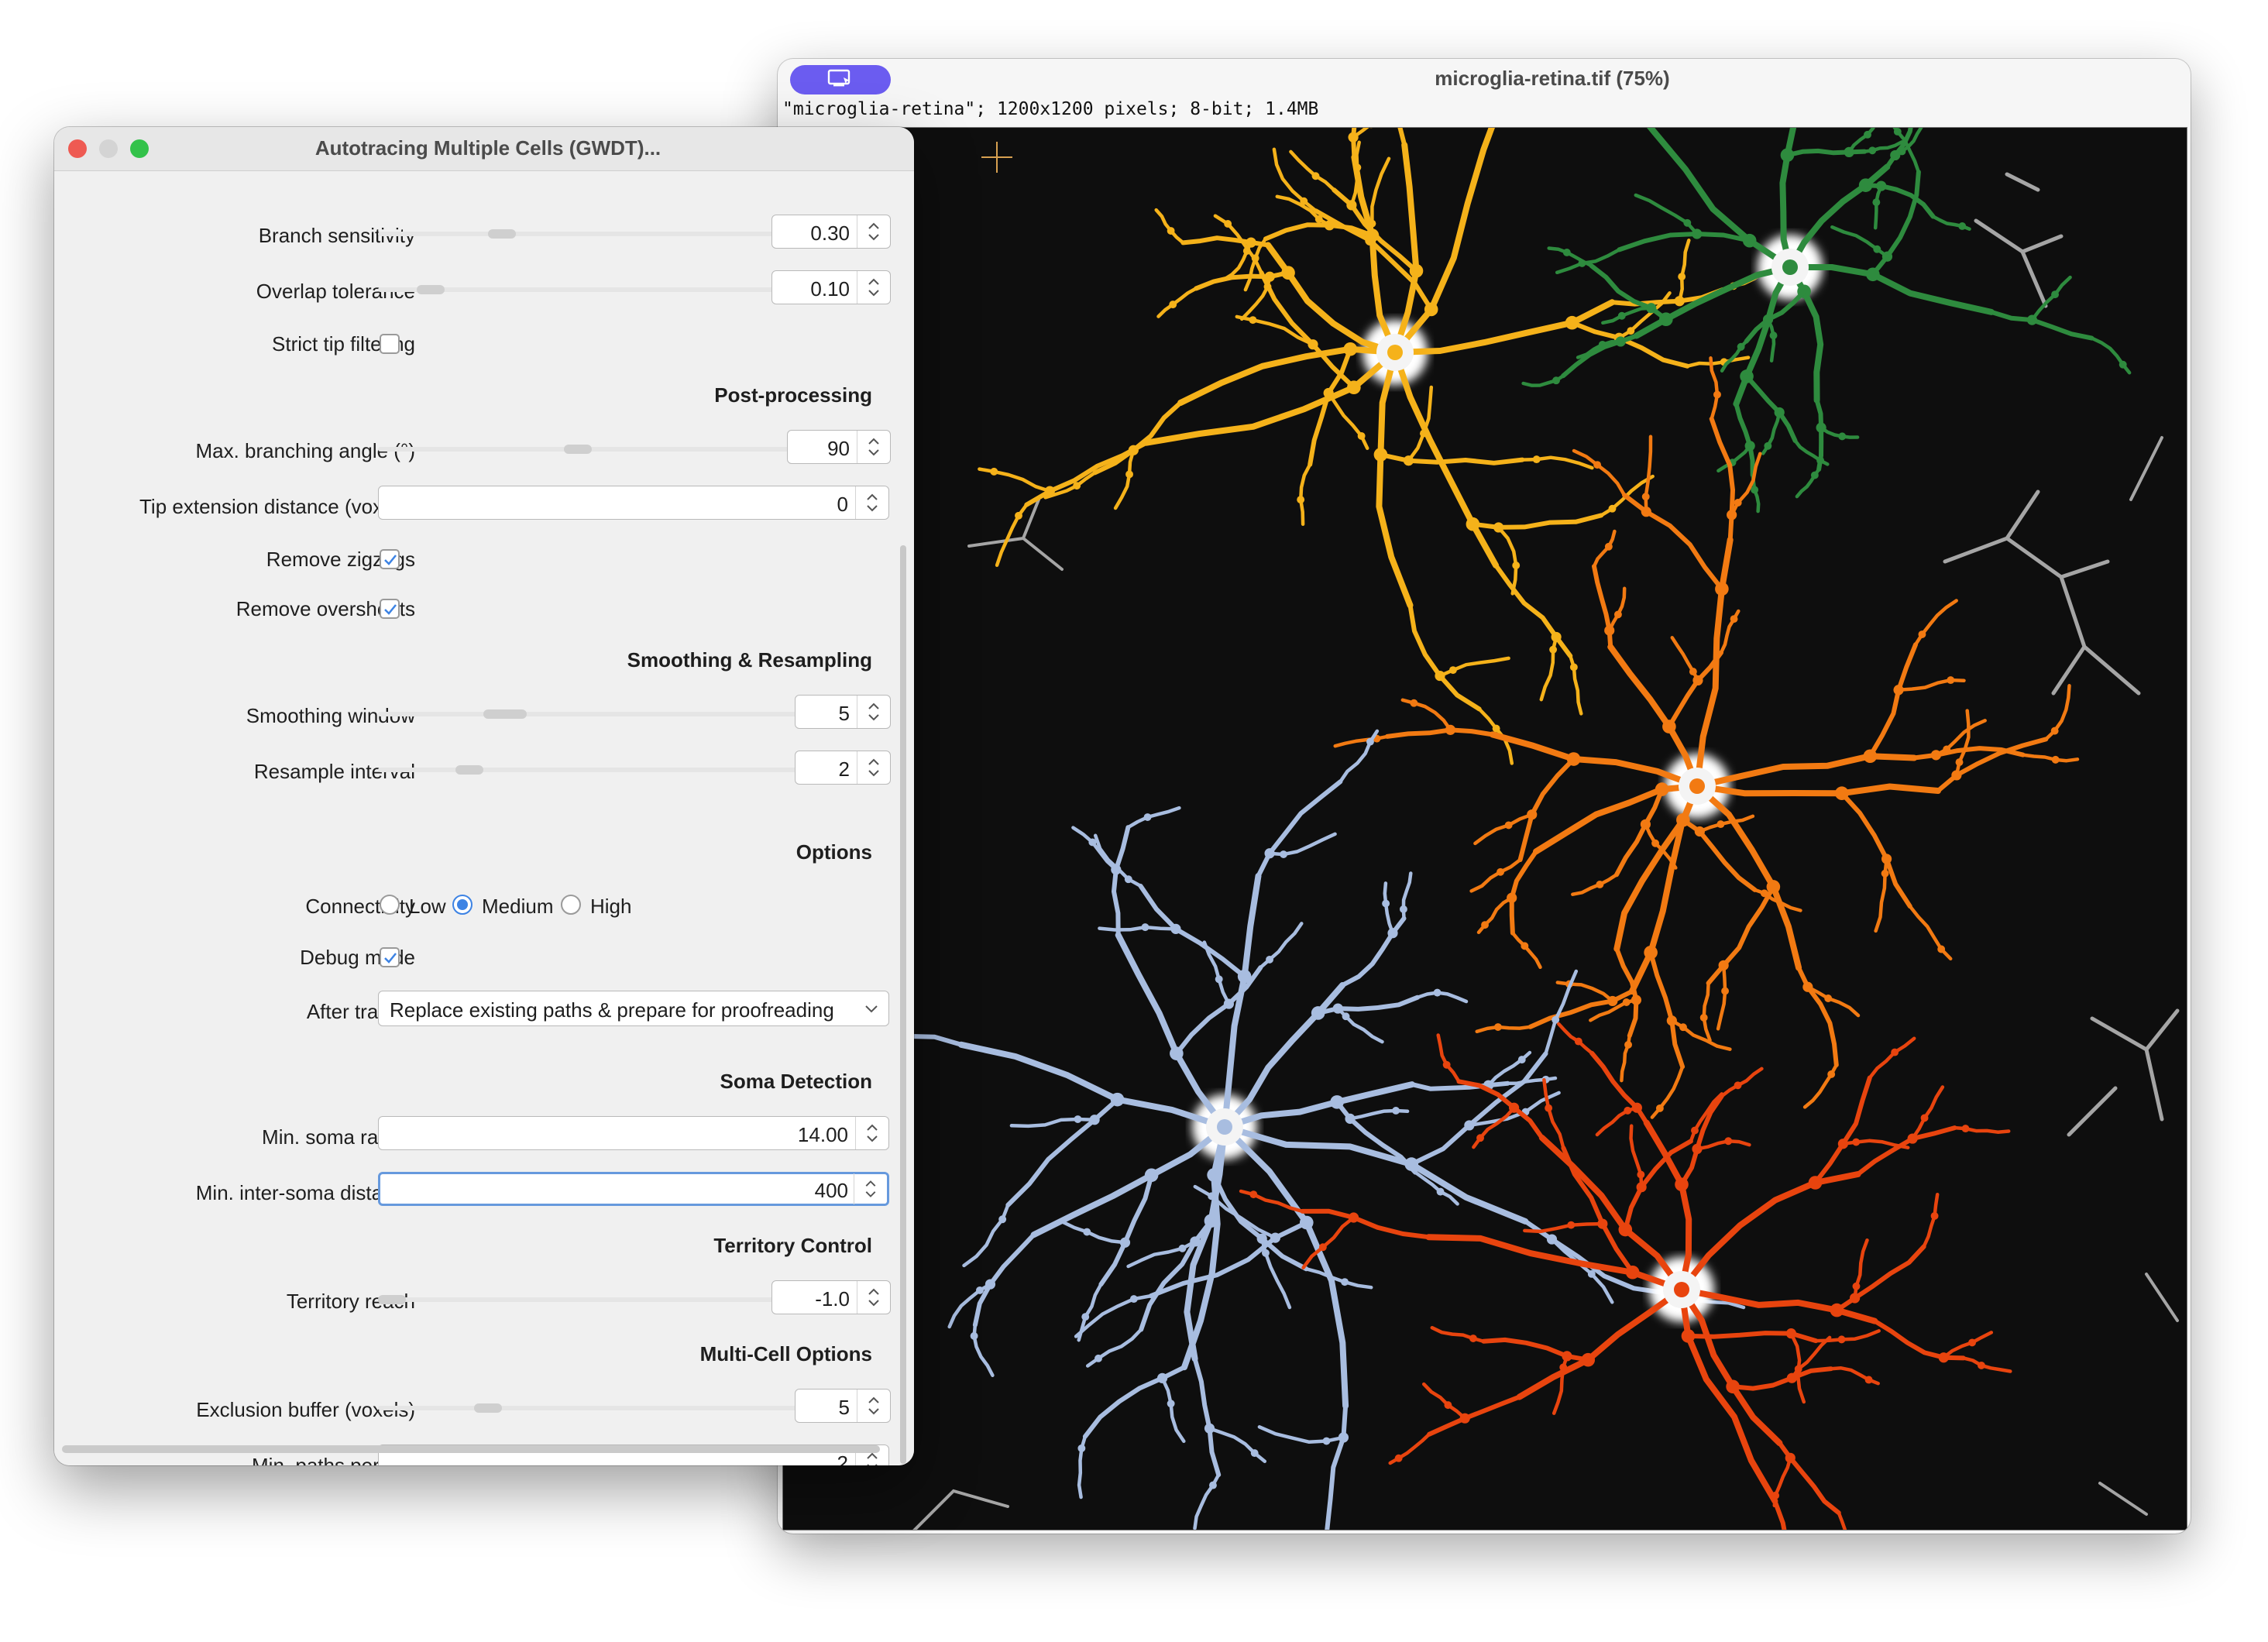  What do you see at coordinates (792, 1245) in the screenshot?
I see `territory-control-heading: Territory Control` at bounding box center [792, 1245].